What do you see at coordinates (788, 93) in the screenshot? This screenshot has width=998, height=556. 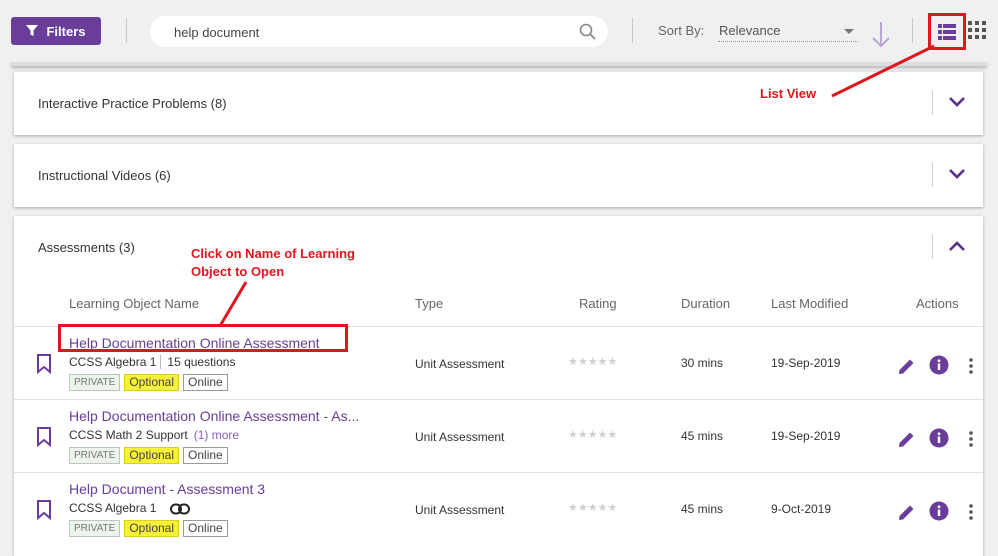 I see `annotation-list-view: List View` at bounding box center [788, 93].